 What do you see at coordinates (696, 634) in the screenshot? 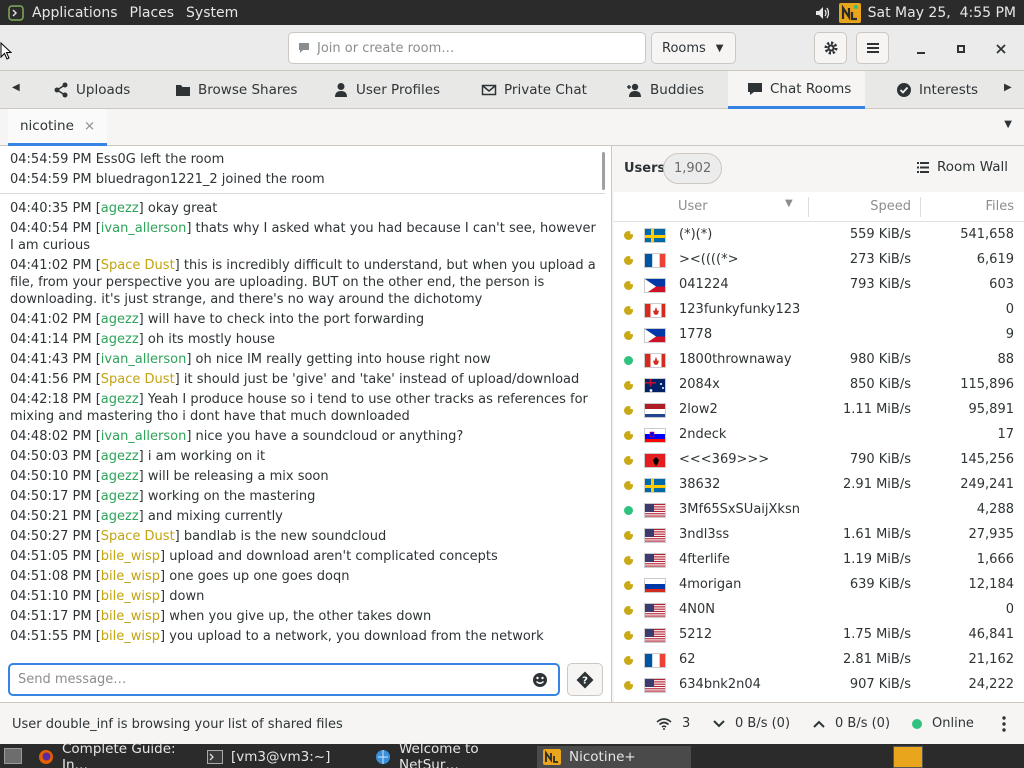
I see `user-name: 5212` at bounding box center [696, 634].